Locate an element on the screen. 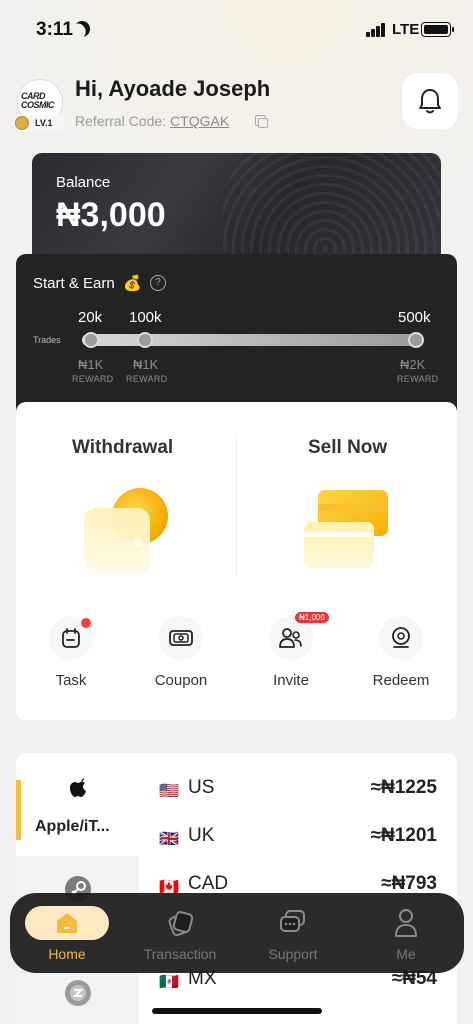 This screenshot has height=1024, width=473. coupon-icon is located at coordinates (181, 638).